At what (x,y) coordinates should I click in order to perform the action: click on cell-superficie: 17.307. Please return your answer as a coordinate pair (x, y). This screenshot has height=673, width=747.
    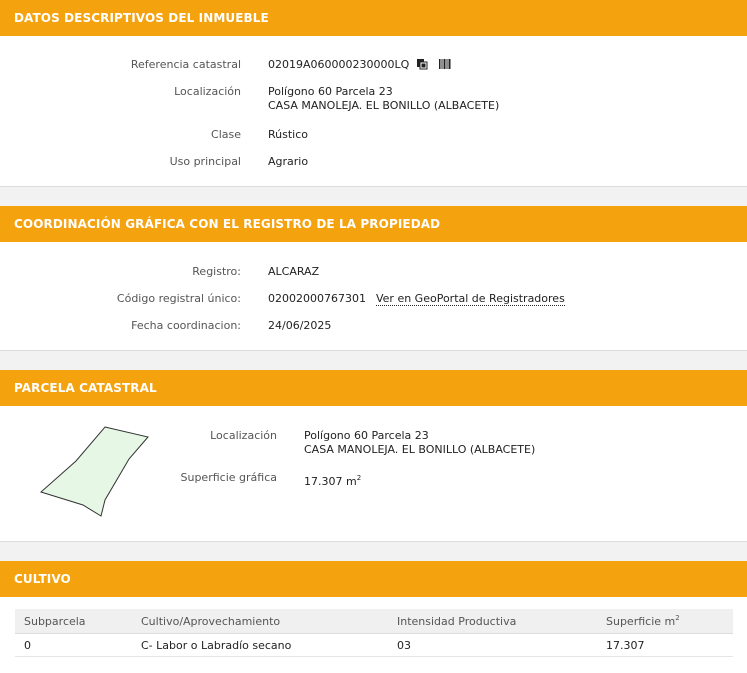
    Looking at the image, I should click on (665, 645).